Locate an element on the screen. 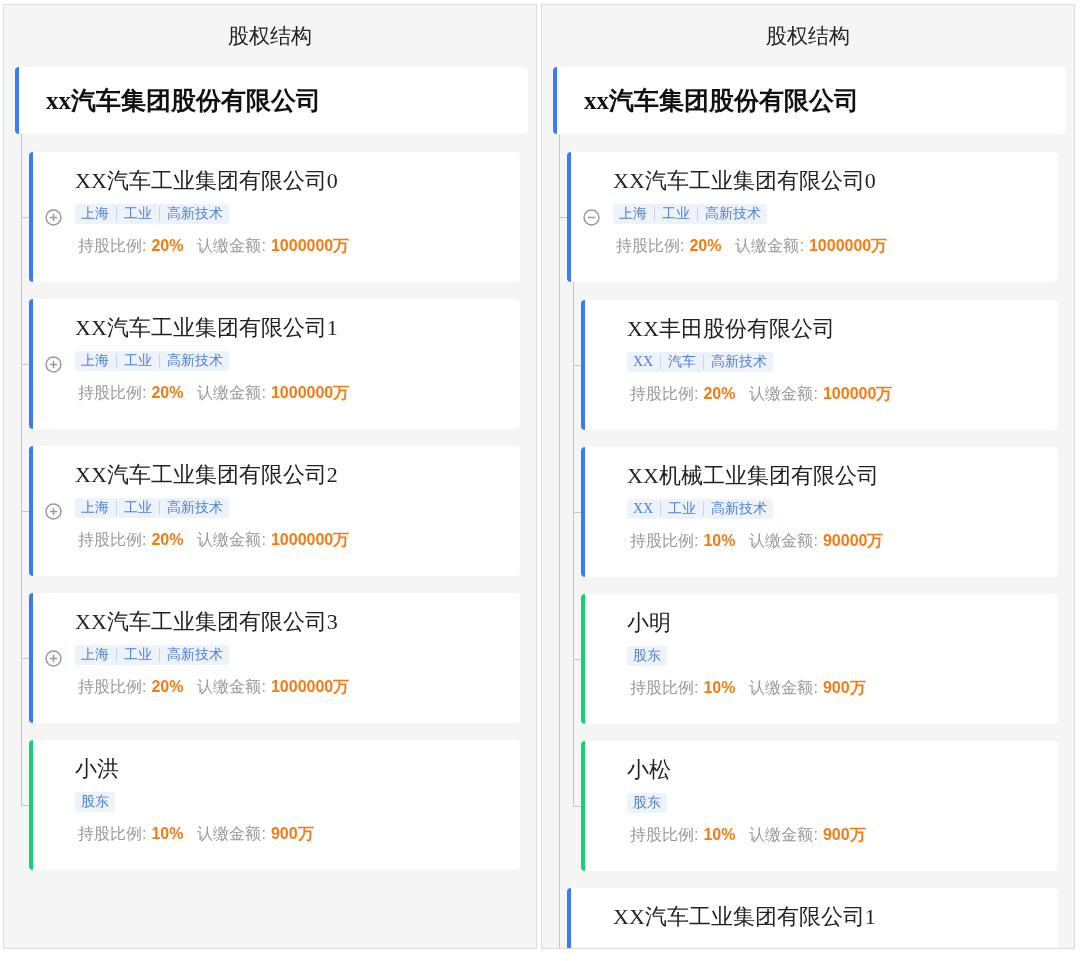  shareholder-name: XX机械工业集团有限公司 is located at coordinates (753, 476).